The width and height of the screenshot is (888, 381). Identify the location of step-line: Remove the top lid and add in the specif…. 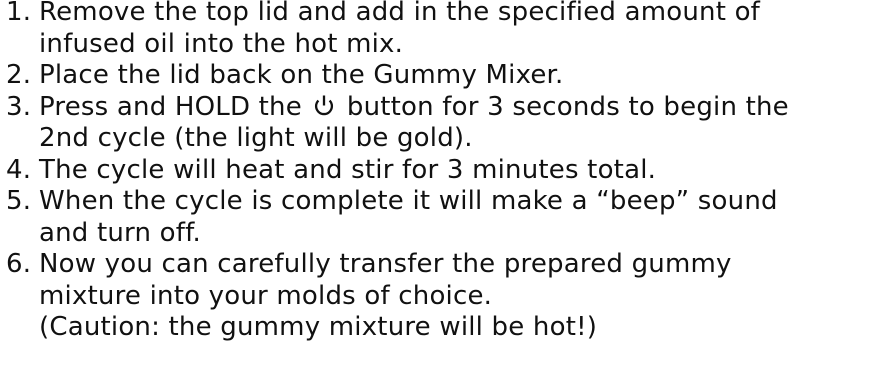
(400, 13).